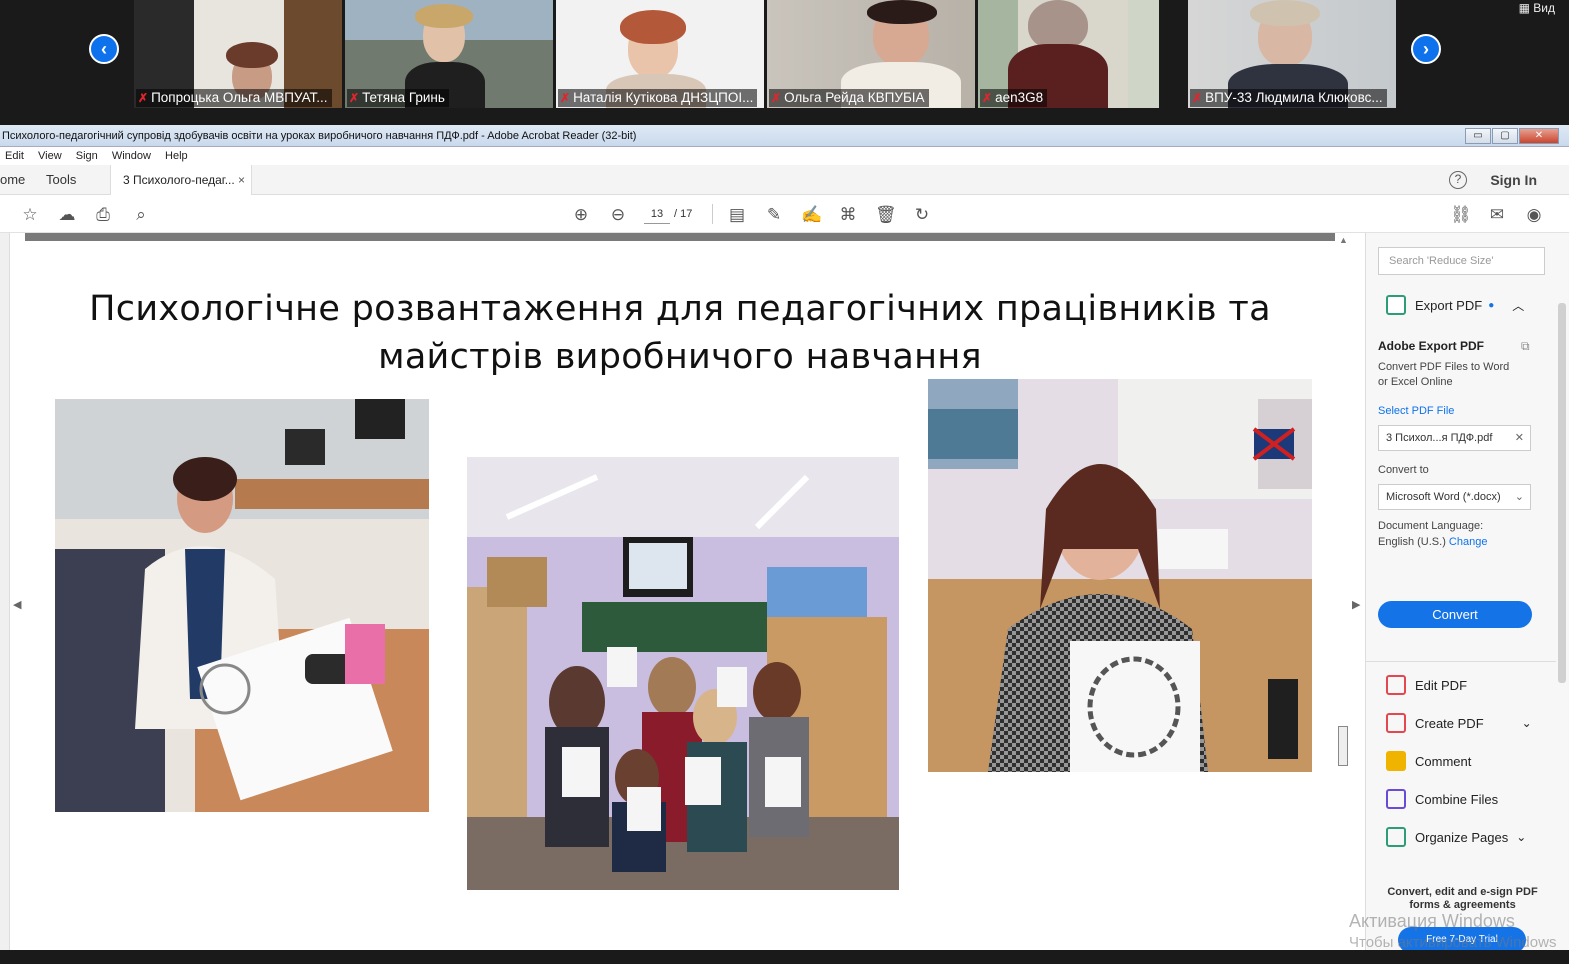 Image resolution: width=1569 pixels, height=964 pixels. I want to click on menu-view: View, so click(50, 156).